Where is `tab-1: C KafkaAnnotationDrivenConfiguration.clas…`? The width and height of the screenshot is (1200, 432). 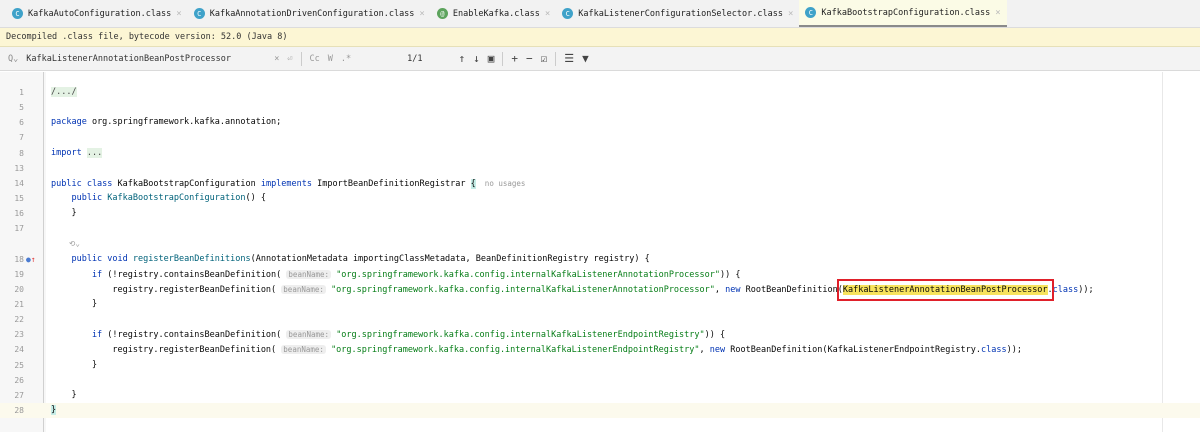
tab-1: C KafkaAnnotationDrivenConfiguration.clas… is located at coordinates (309, 13).